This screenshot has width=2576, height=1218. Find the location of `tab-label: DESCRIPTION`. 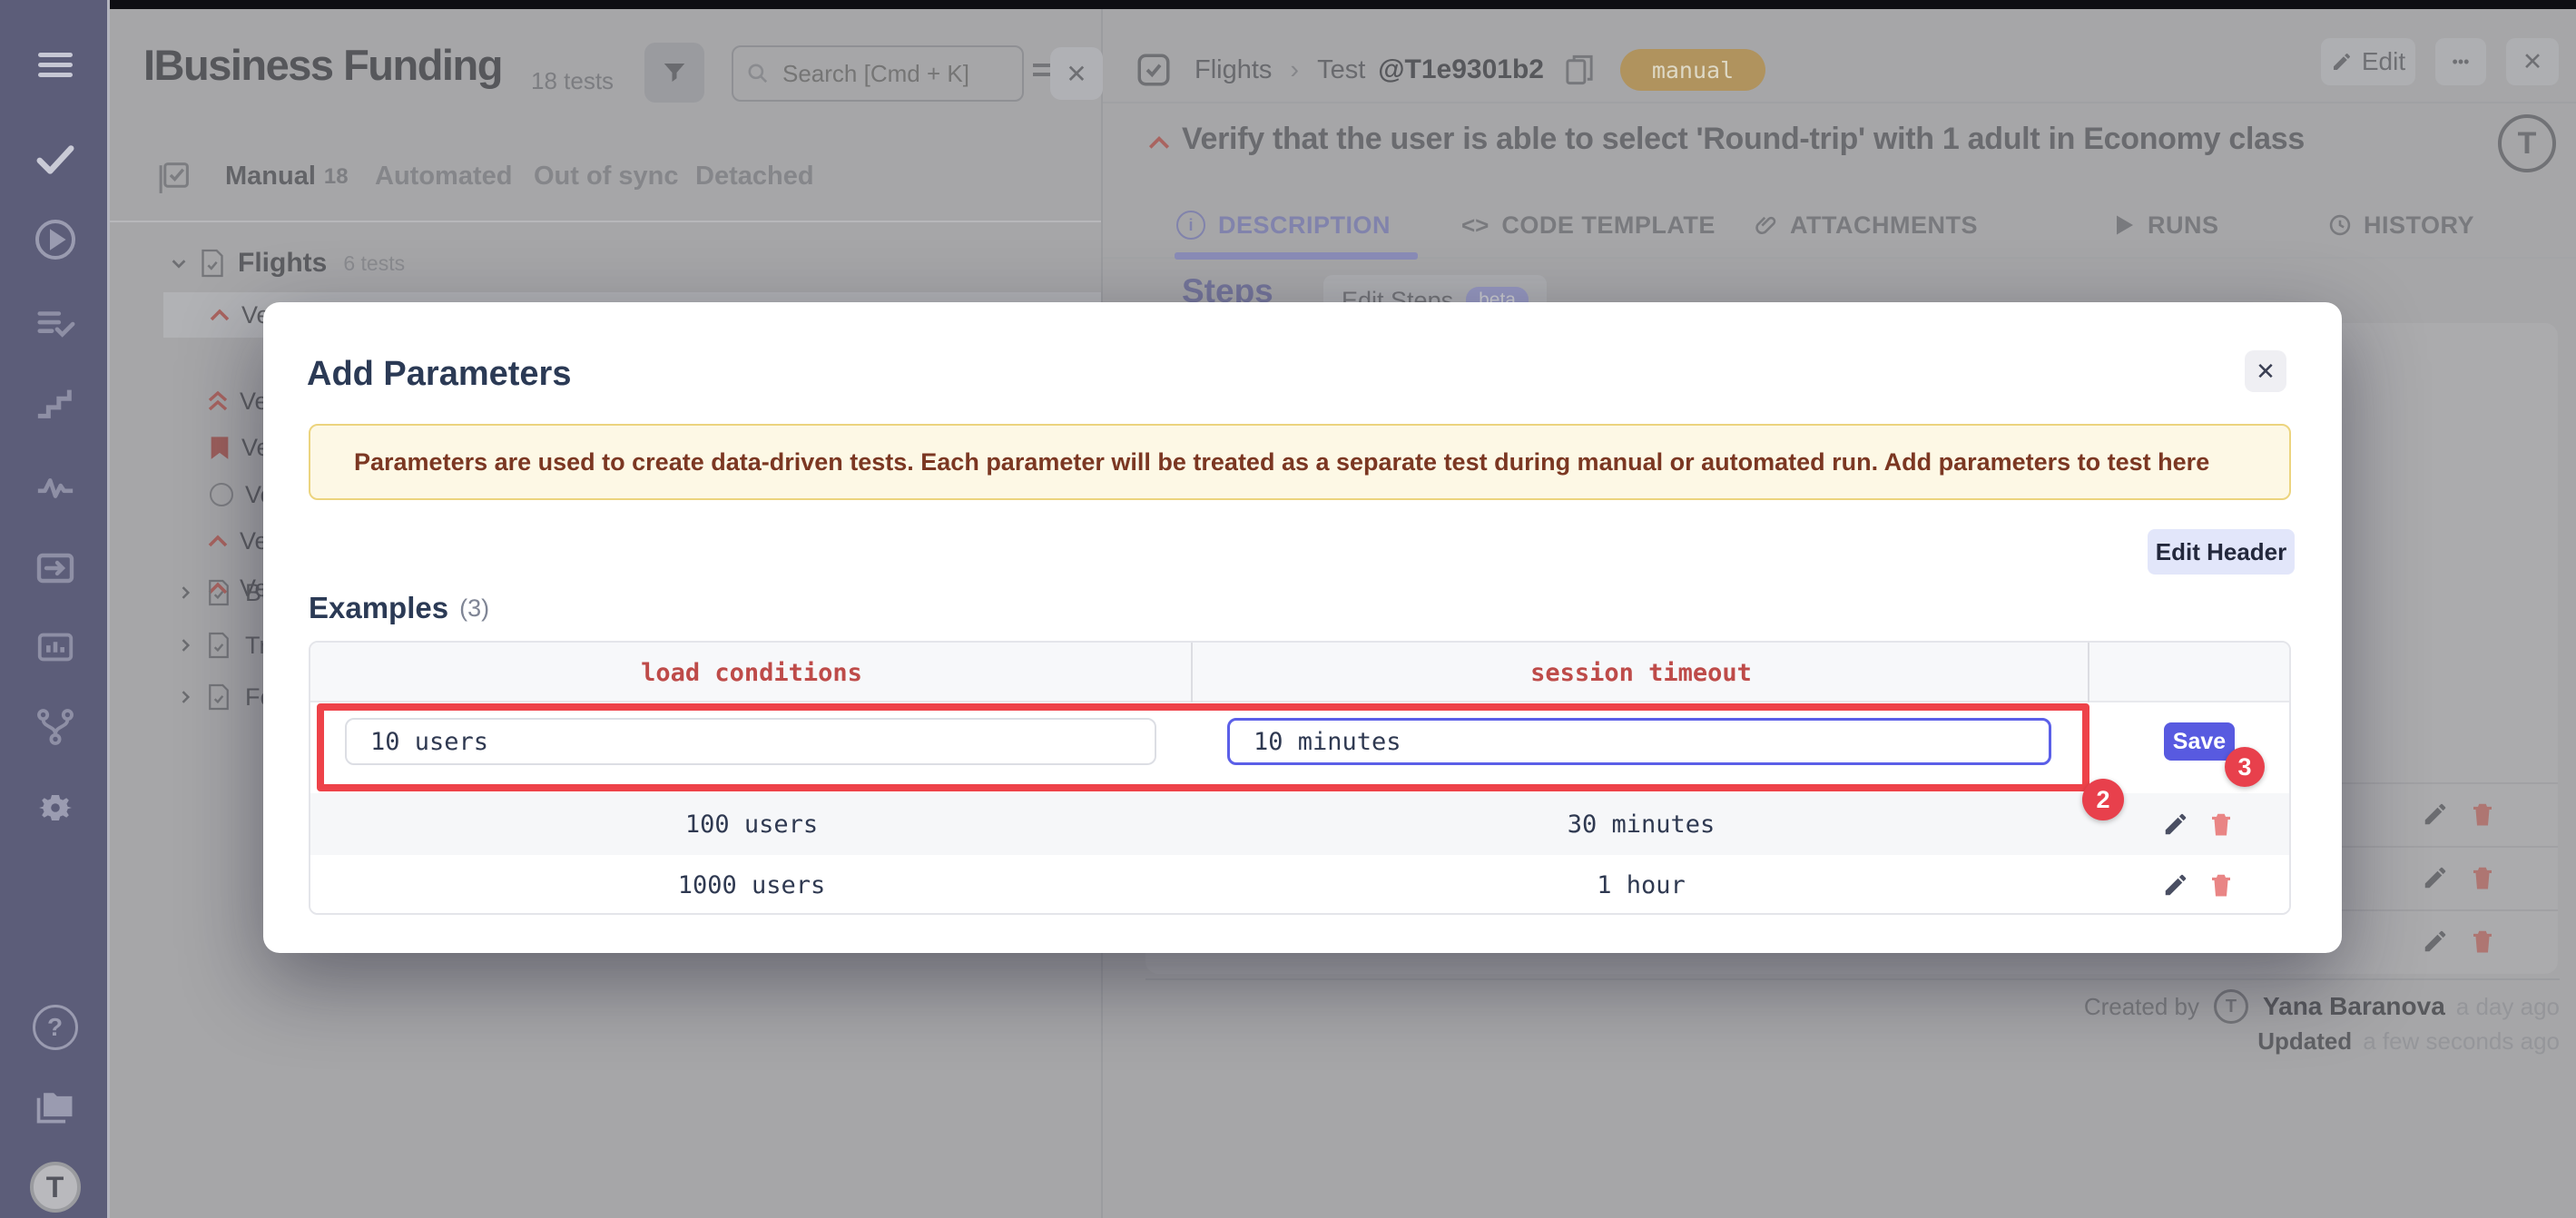

tab-label: DESCRIPTION is located at coordinates (1304, 225).